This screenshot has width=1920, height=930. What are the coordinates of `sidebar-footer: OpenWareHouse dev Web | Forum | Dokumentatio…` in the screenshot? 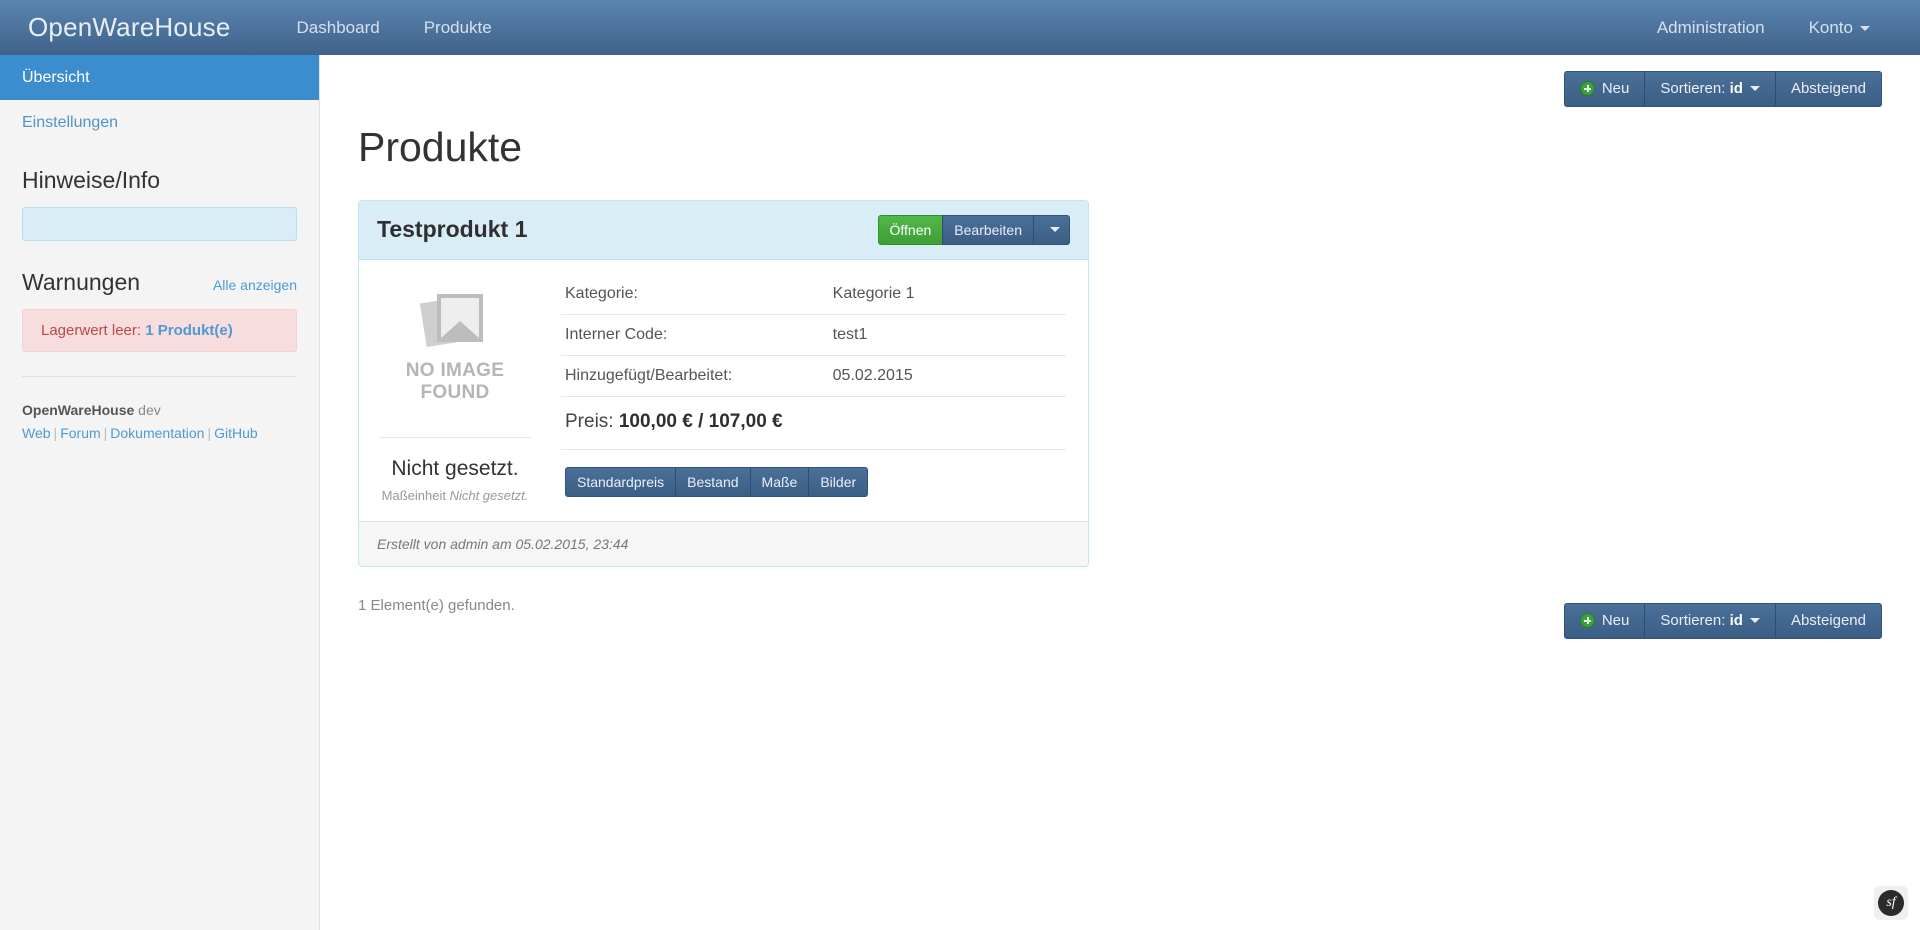 It's located at (159, 411).